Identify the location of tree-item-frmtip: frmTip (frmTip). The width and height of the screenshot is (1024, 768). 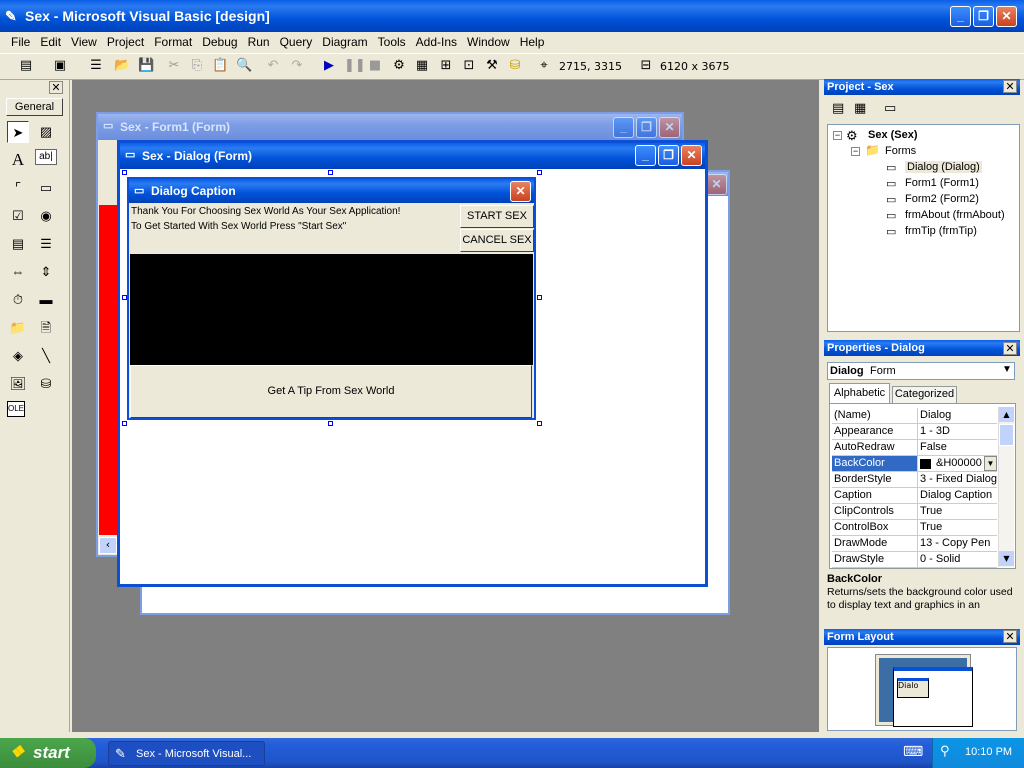
(941, 231).